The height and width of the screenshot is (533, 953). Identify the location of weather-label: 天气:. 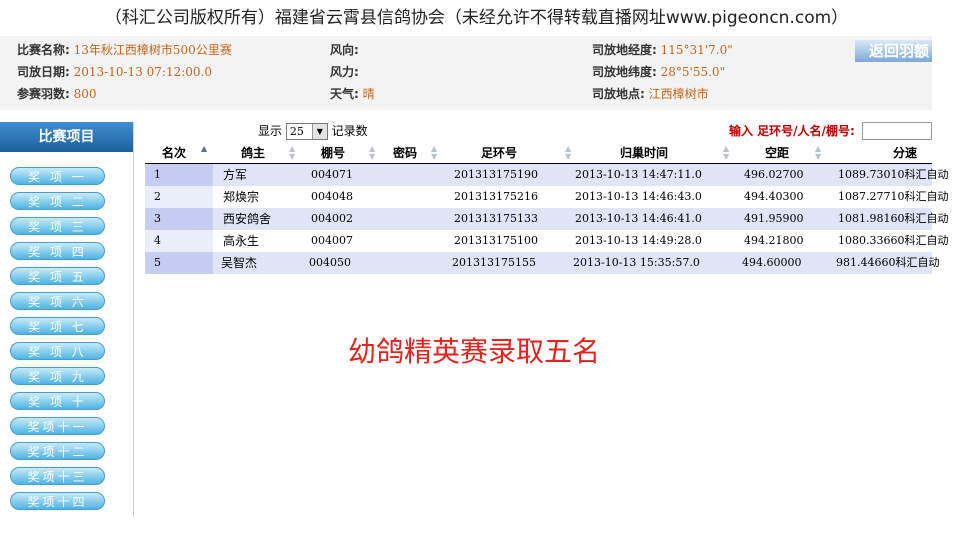
(344, 94).